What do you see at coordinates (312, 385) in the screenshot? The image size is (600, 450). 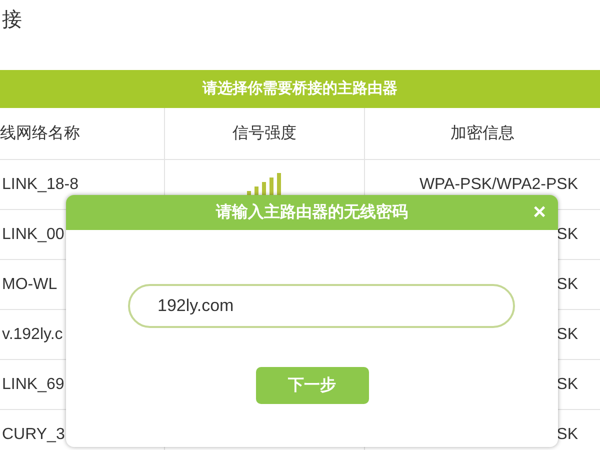 I see `next-button: 下一步` at bounding box center [312, 385].